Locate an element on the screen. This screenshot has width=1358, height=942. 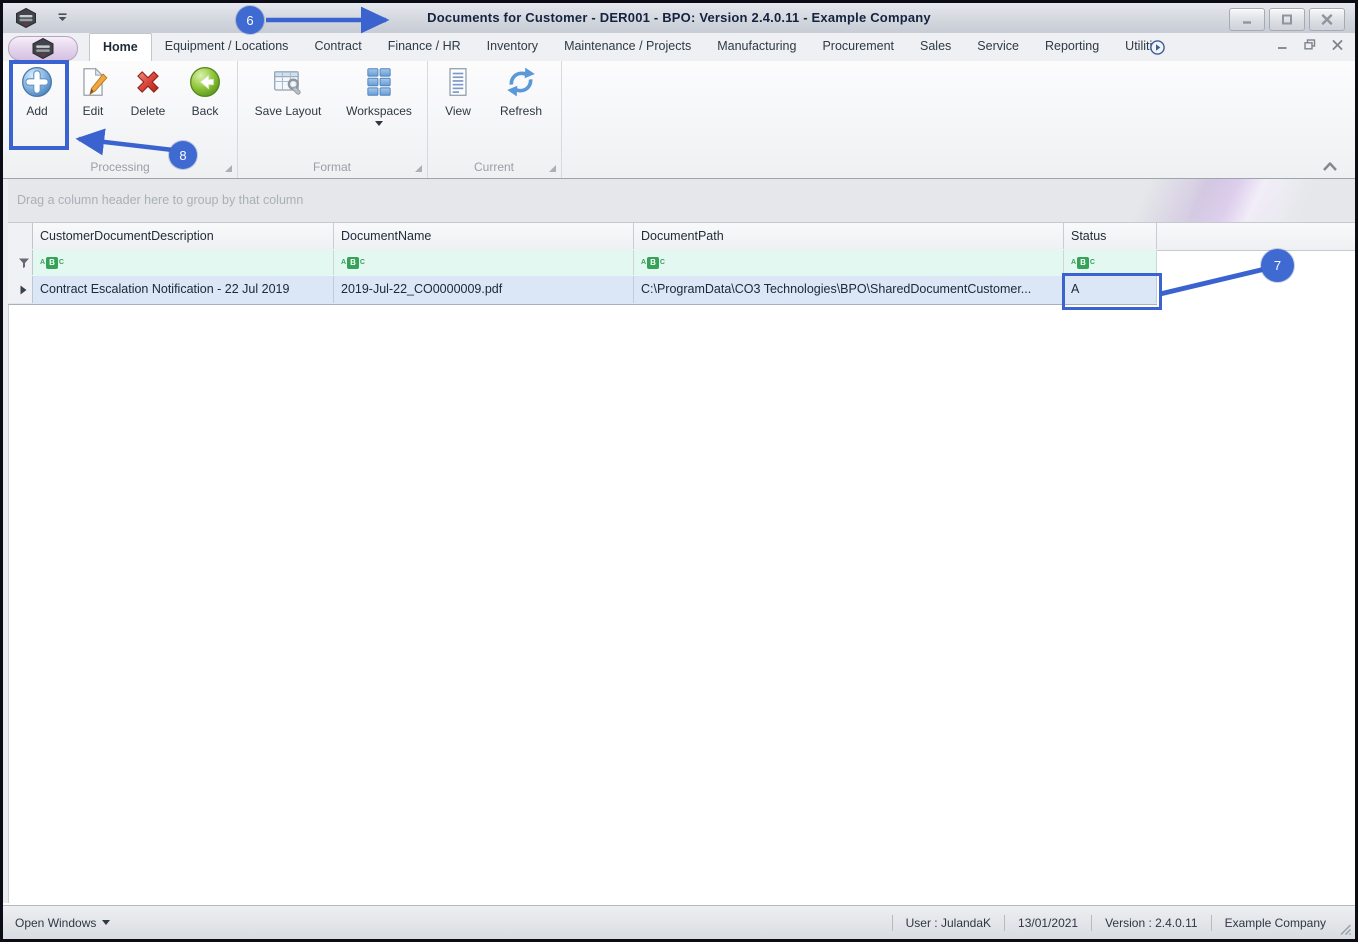
close-icon is located at coordinates (1327, 19).